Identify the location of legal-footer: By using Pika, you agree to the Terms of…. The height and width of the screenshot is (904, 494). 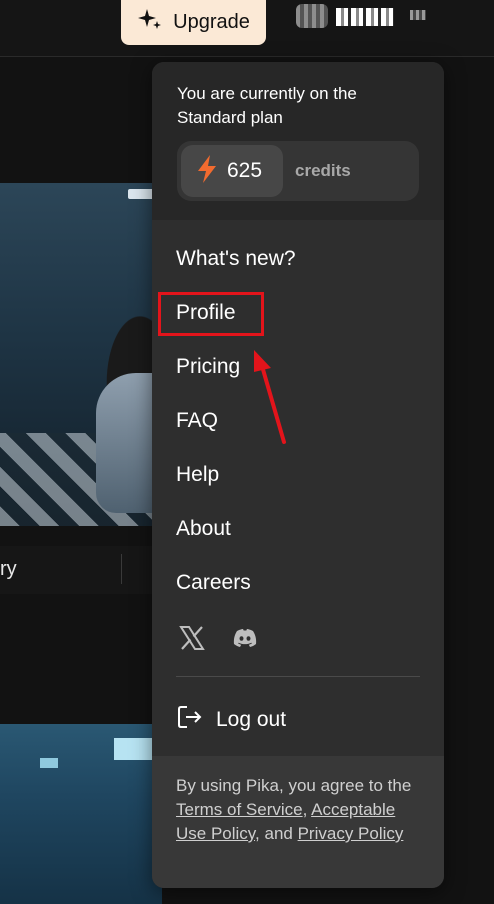
(298, 822).